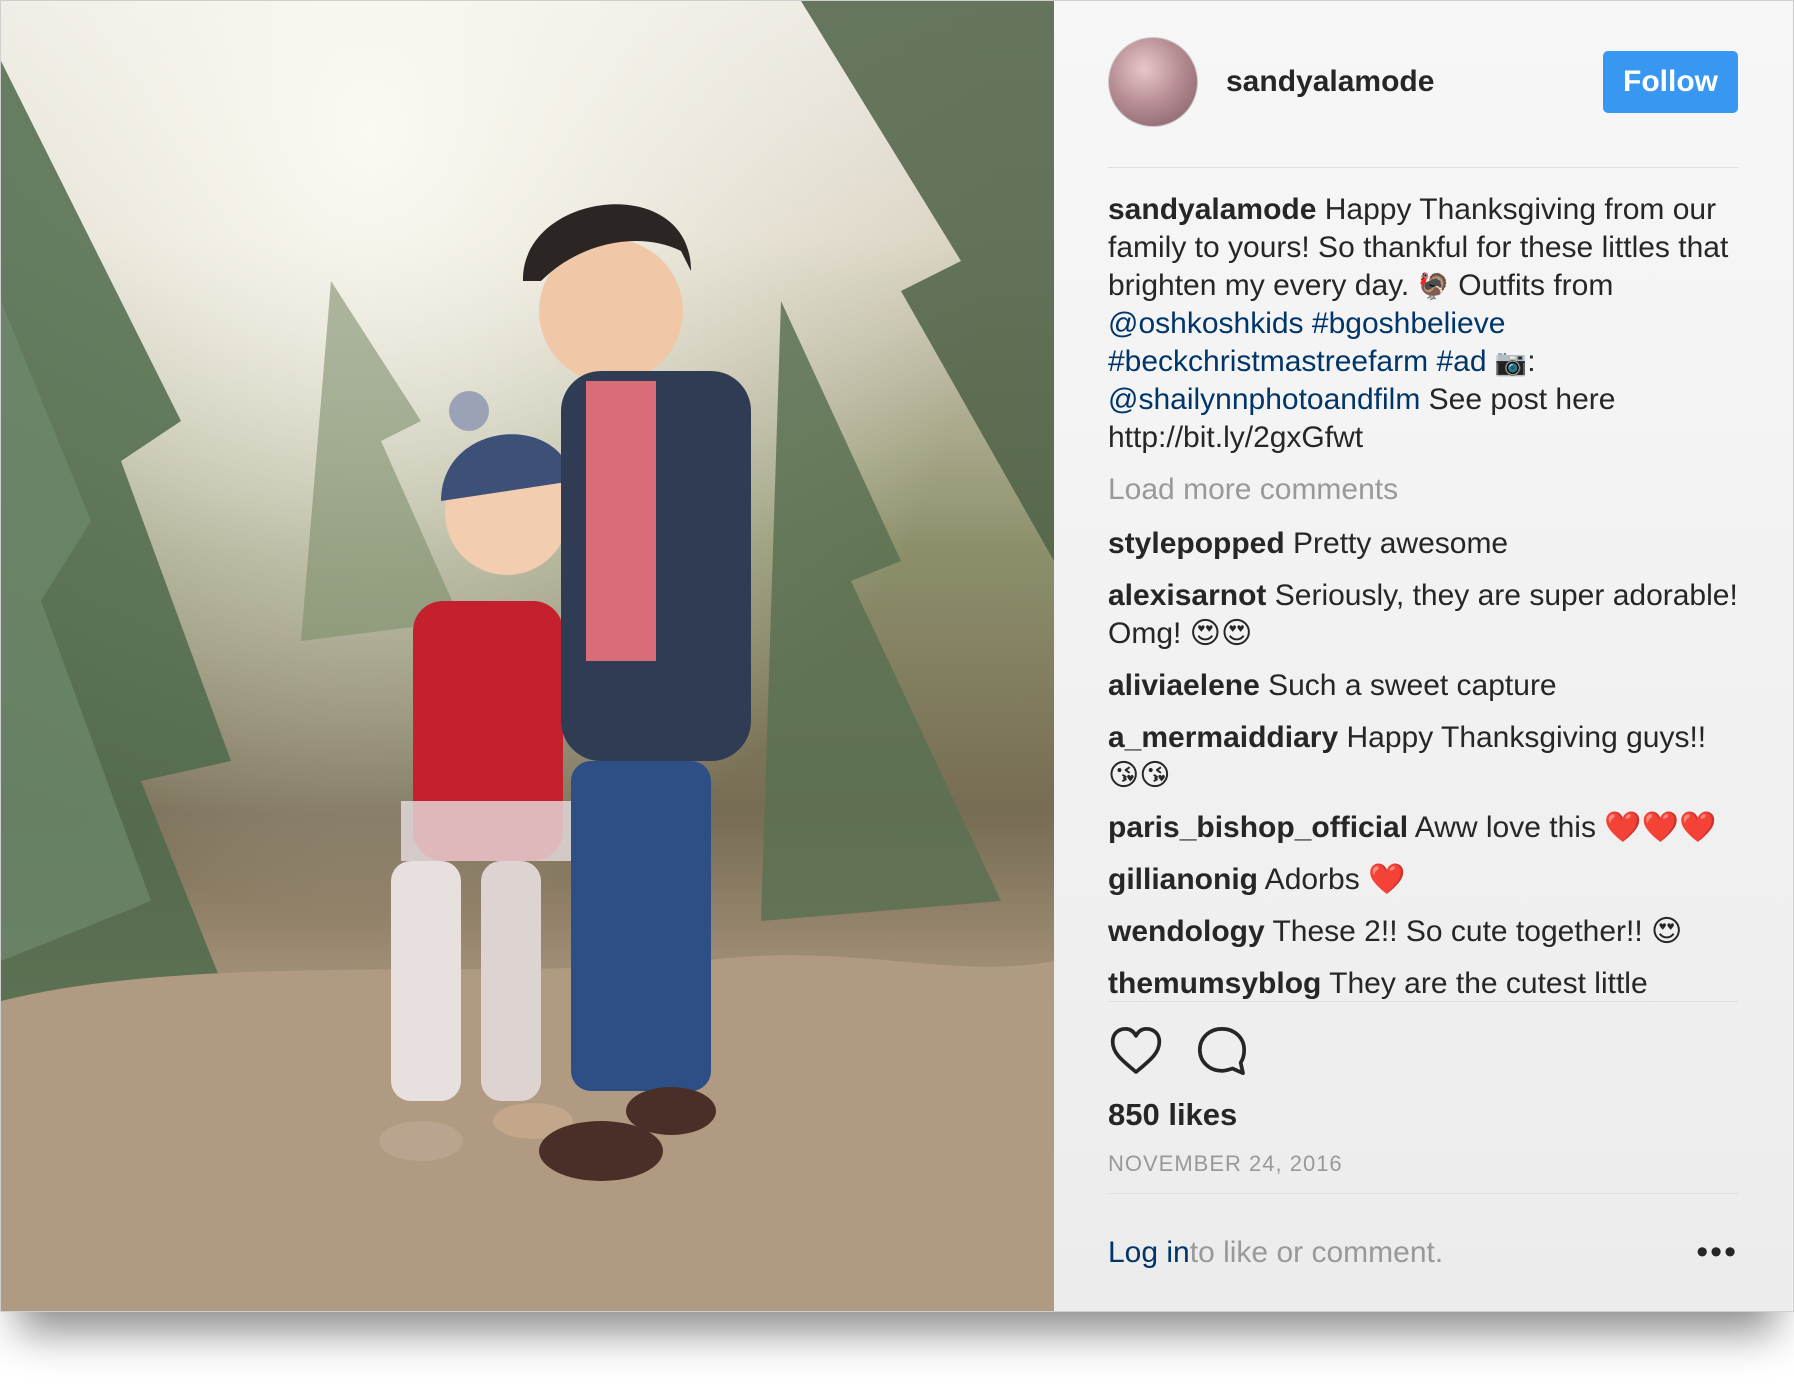  I want to click on comment-username: themumsyblog, so click(1214, 983).